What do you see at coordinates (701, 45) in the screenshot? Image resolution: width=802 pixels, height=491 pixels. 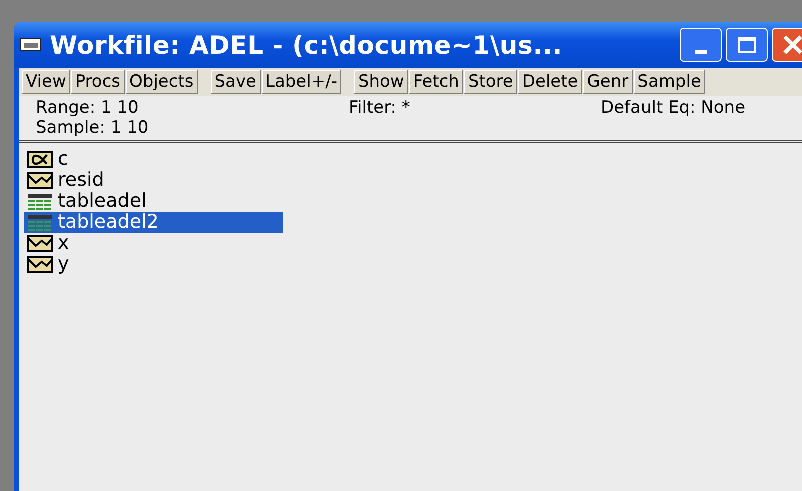 I see `minimize-button` at bounding box center [701, 45].